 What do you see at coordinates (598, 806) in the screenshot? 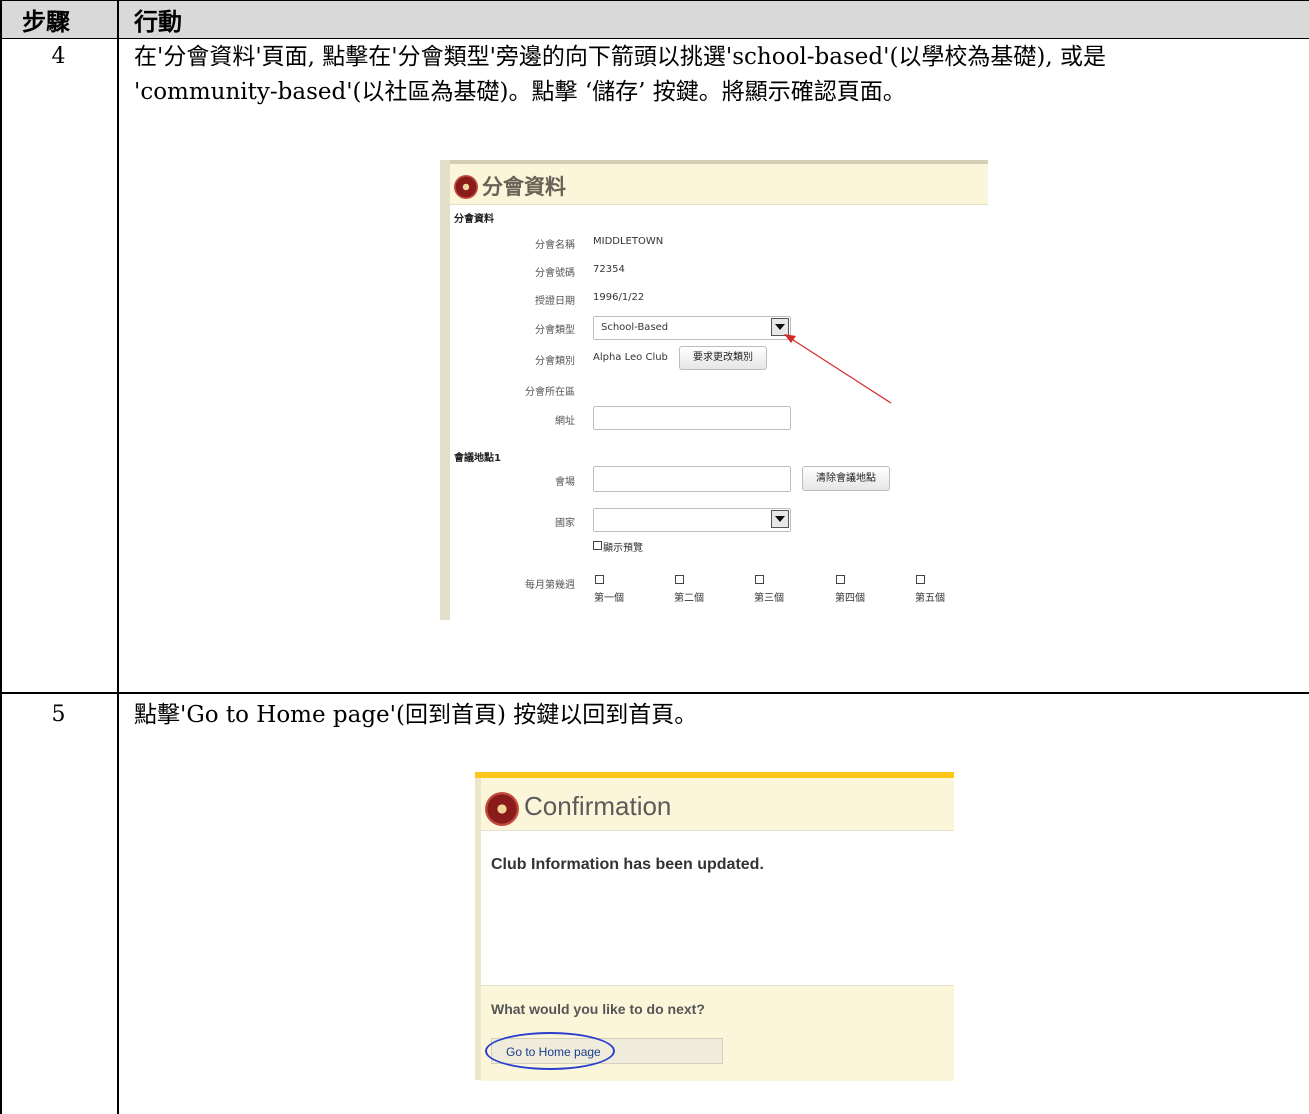
I see `page-title: Confirmation` at bounding box center [598, 806].